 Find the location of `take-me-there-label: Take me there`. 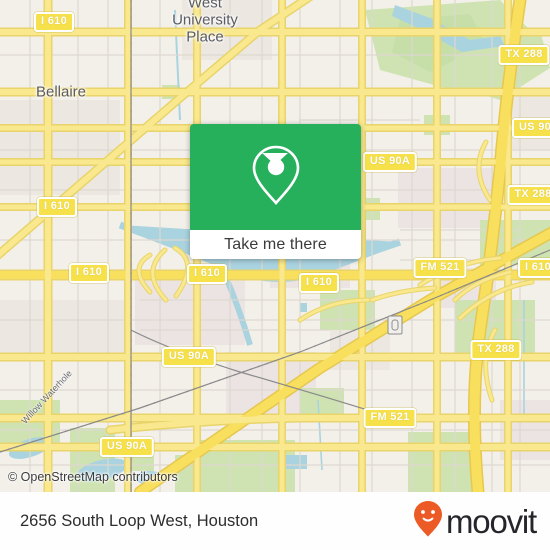

take-me-there-label: Take me there is located at coordinates (275, 244).